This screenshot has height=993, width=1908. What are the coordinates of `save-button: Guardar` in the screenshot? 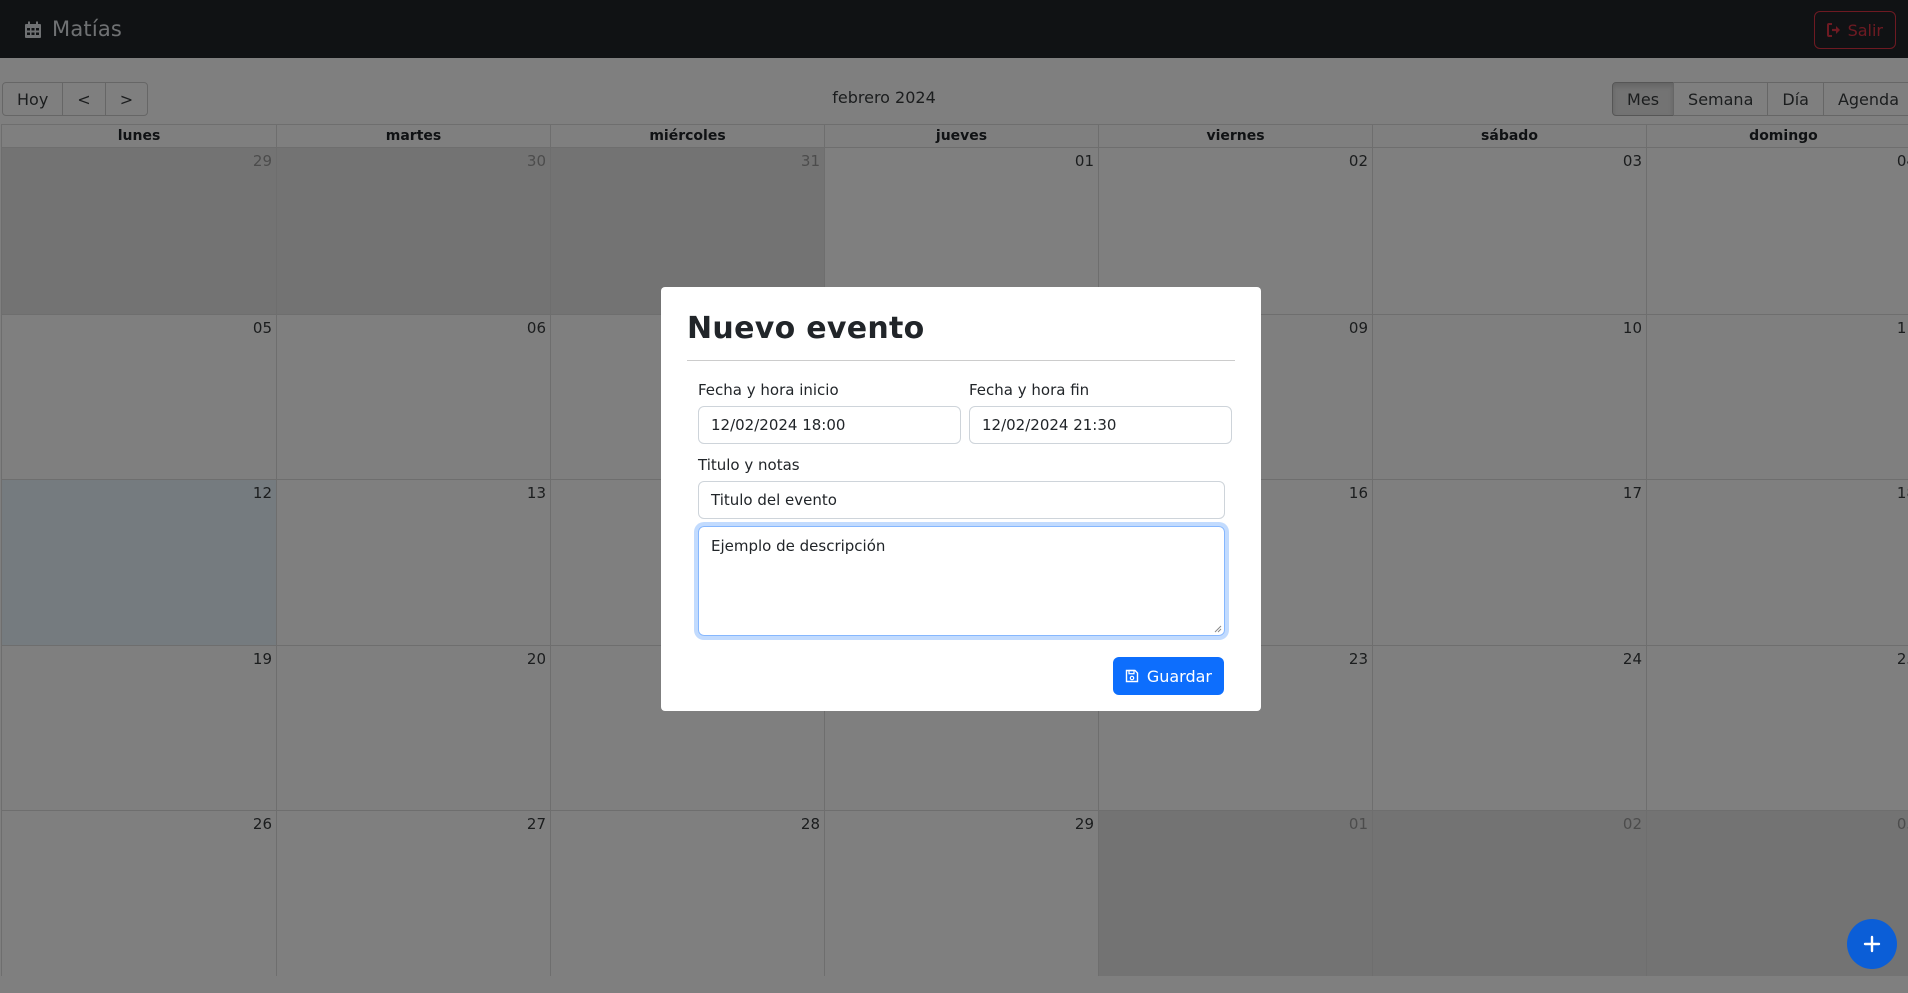 It's located at (1168, 676).